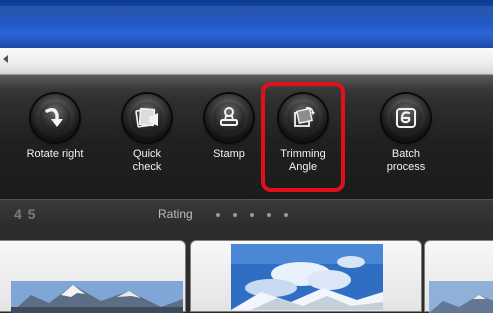 The image size is (493, 313). I want to click on rotate-right-button-circle, so click(55, 118).